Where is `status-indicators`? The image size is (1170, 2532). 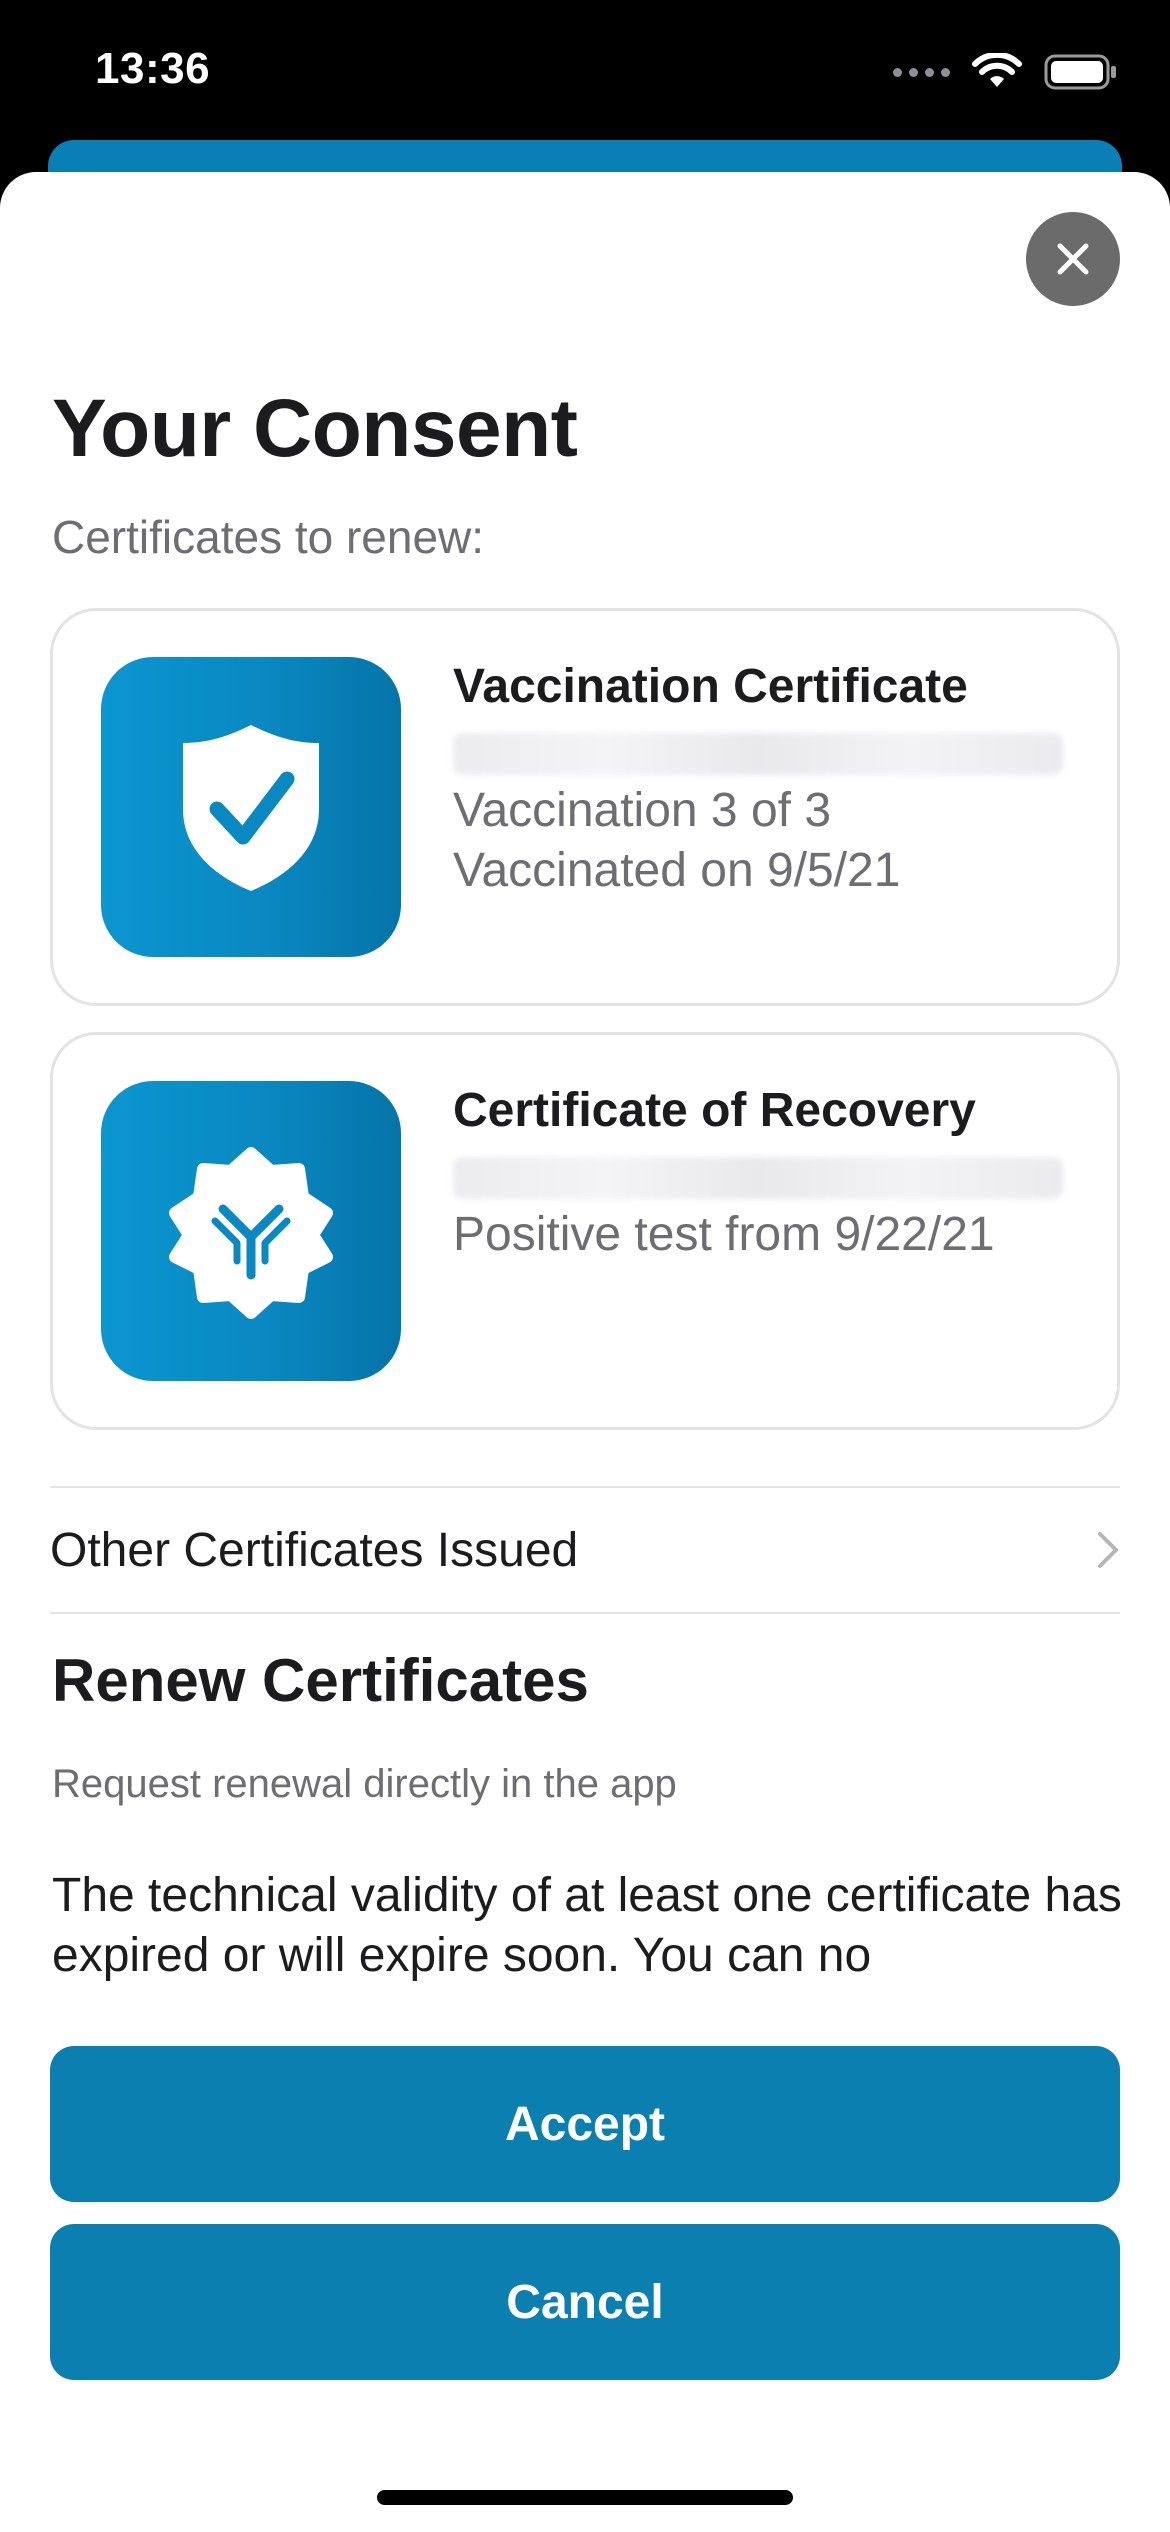 status-indicators is located at coordinates (1005, 72).